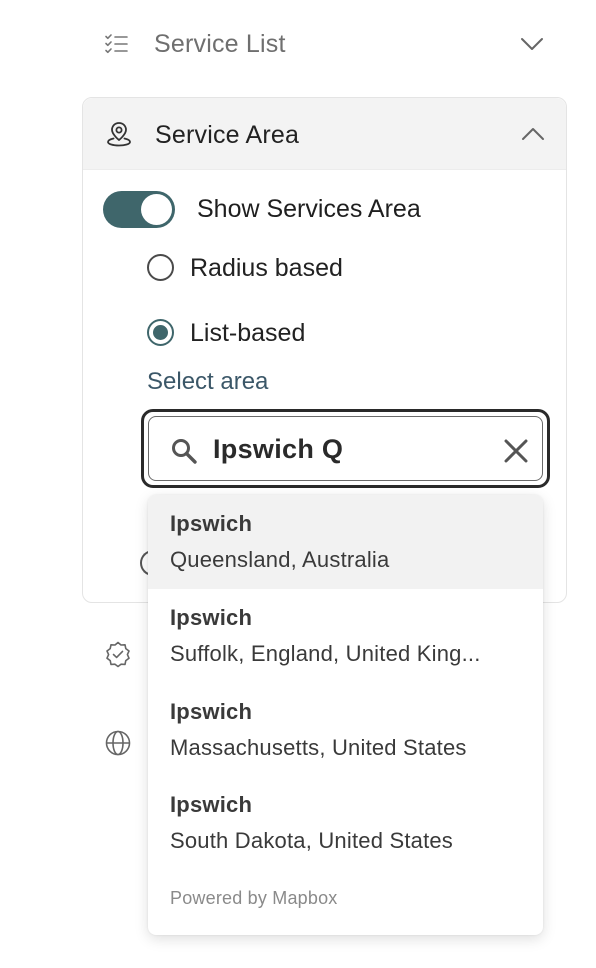 The height and width of the screenshot is (968, 596). Describe the element at coordinates (116, 44) in the screenshot. I see `checklist-icon` at that location.